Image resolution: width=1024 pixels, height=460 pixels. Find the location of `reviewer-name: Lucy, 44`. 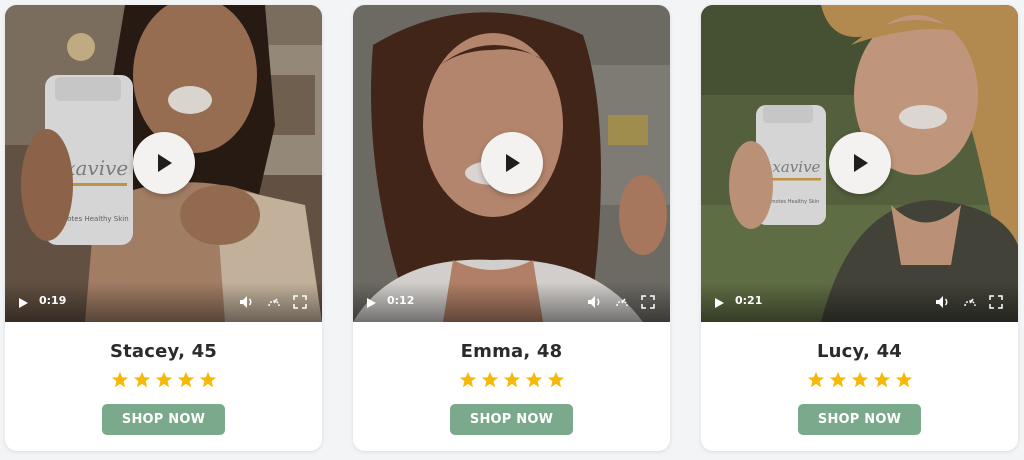

reviewer-name: Lucy, 44 is located at coordinates (859, 351).